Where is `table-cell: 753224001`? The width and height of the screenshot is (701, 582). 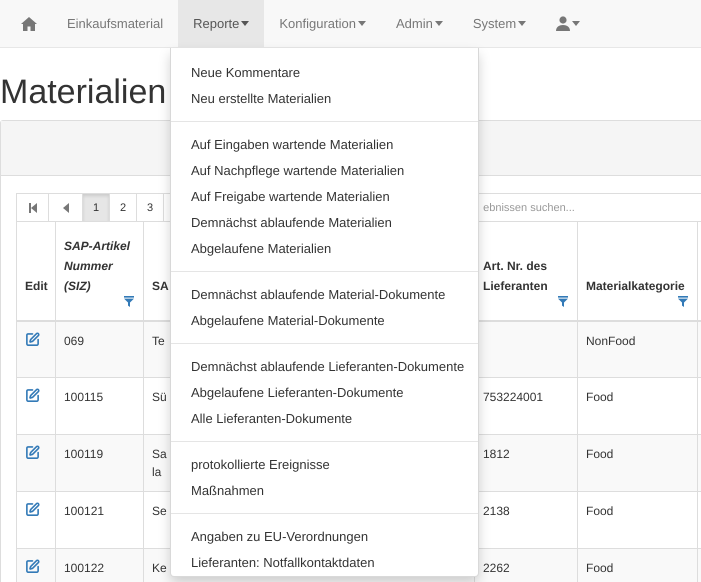
table-cell: 753224001 is located at coordinates (513, 397).